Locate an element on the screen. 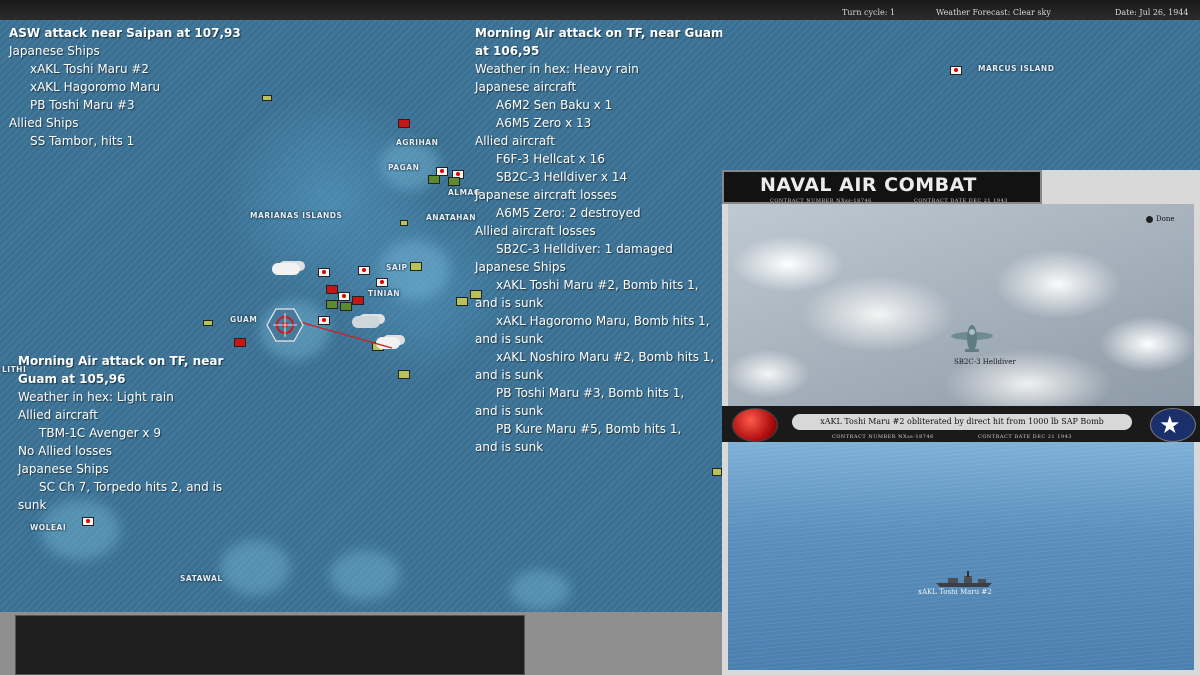  map-area-east: MARCUS ISLAND is located at coordinates (961, 95).